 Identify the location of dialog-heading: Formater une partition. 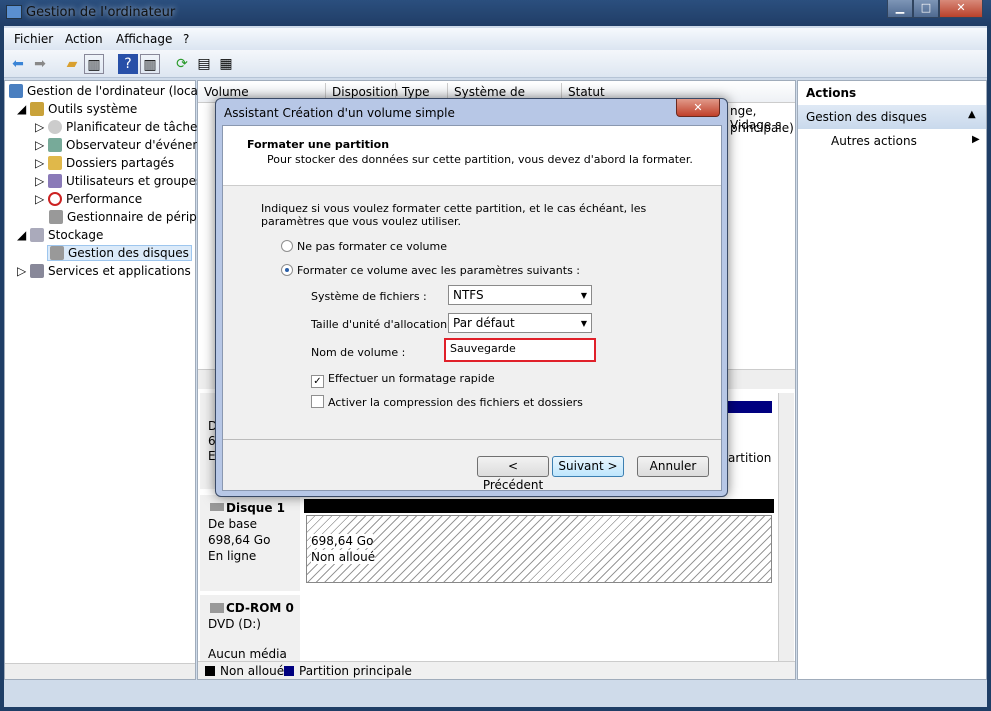
(318, 144).